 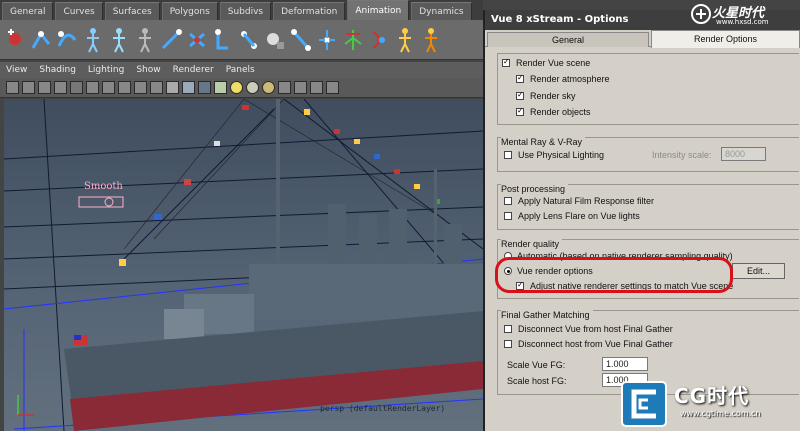 I want to click on render-objects-label: Render objects, so click(x=560, y=112).